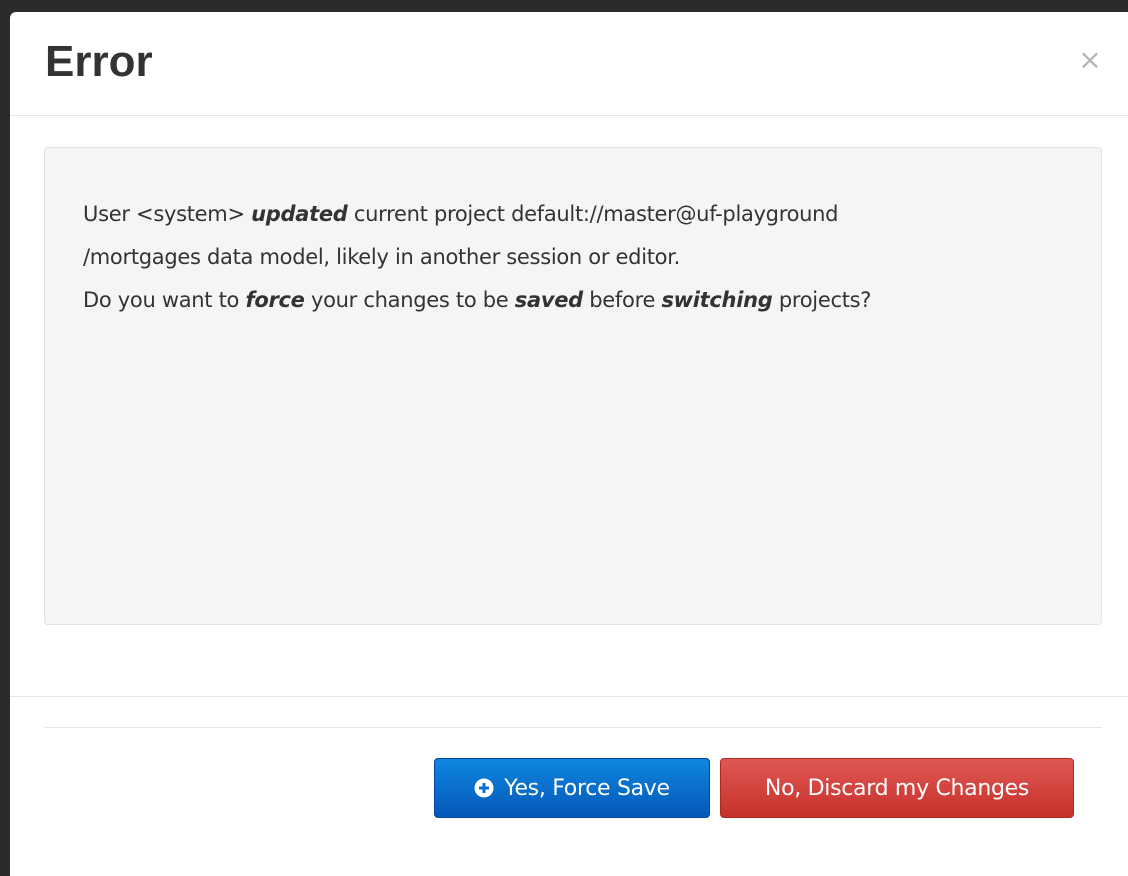 The image size is (1128, 876). I want to click on emphasis-force: force, so click(275, 300).